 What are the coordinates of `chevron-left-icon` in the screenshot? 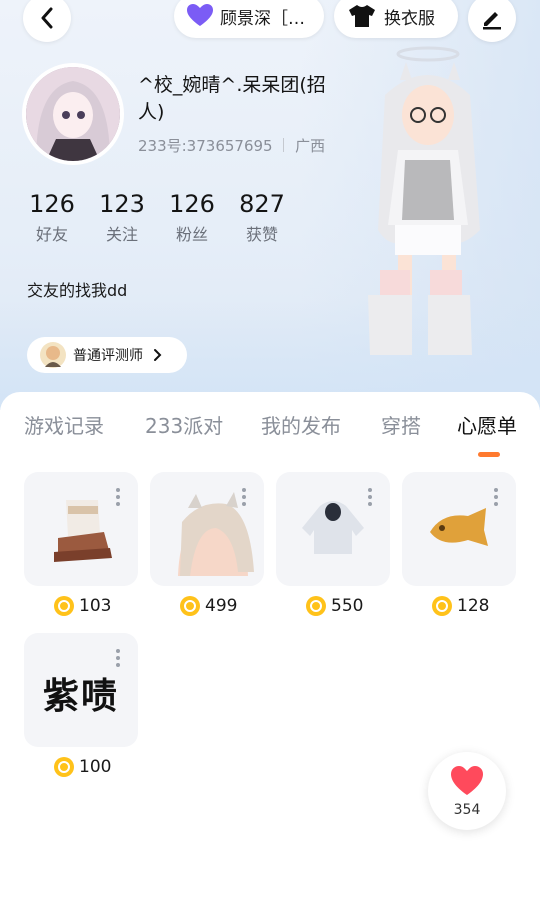 It's located at (47, 18).